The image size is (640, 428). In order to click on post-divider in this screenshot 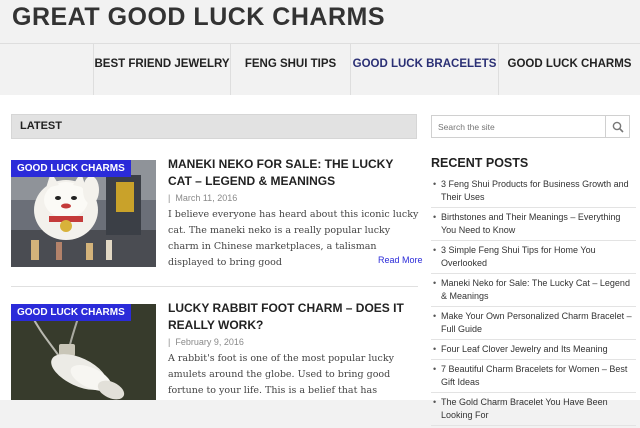, I will do `click(214, 286)`.